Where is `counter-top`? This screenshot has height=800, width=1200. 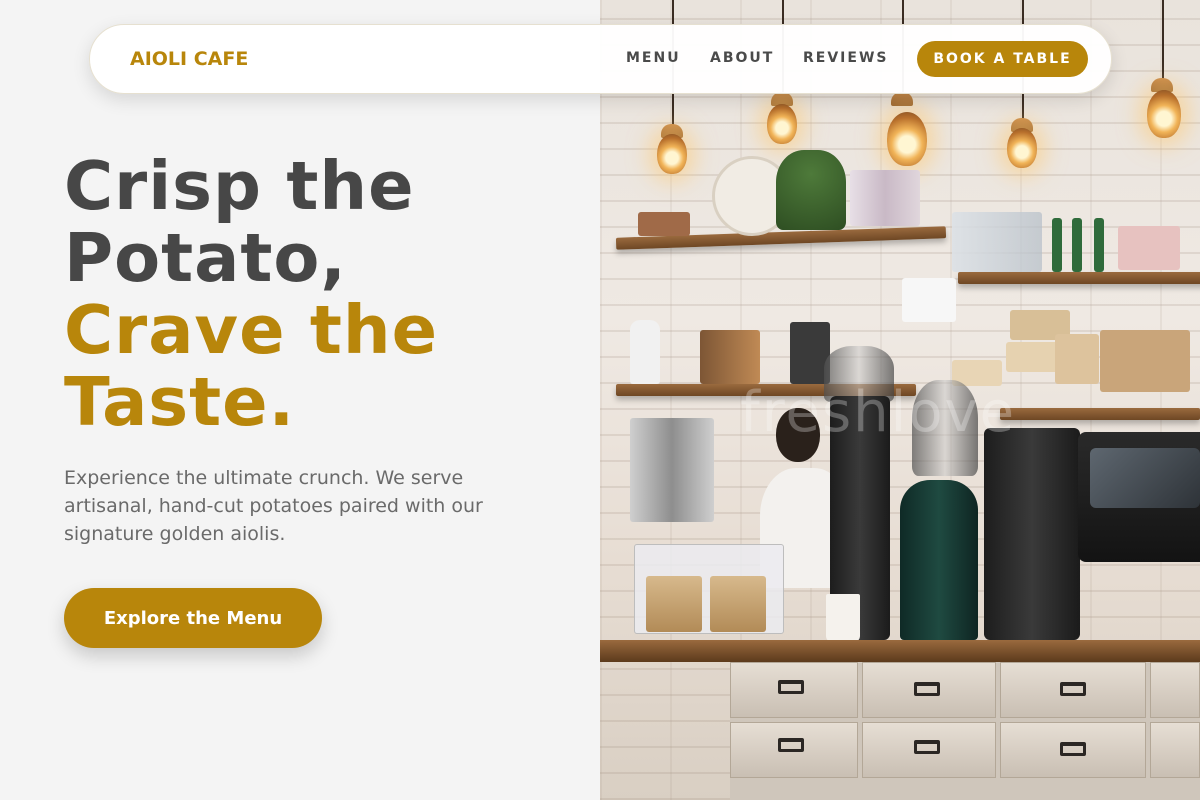
counter-top is located at coordinates (900, 651).